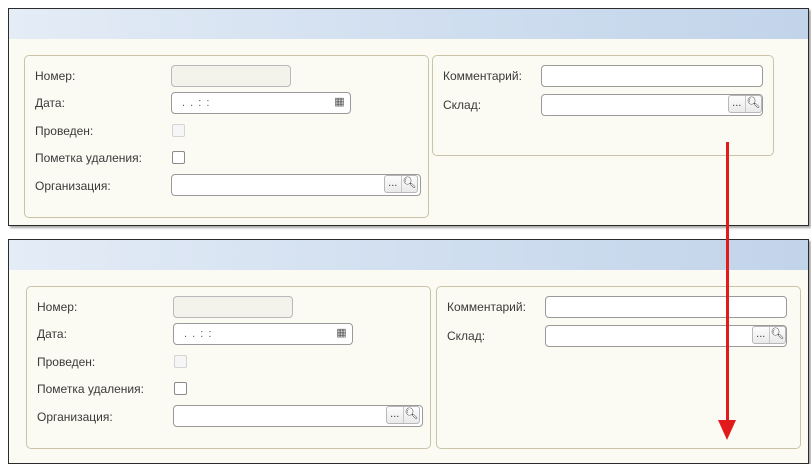 Image resolution: width=811 pixels, height=464 pixels. I want to click on red-arrow-head-icon, so click(727, 430).